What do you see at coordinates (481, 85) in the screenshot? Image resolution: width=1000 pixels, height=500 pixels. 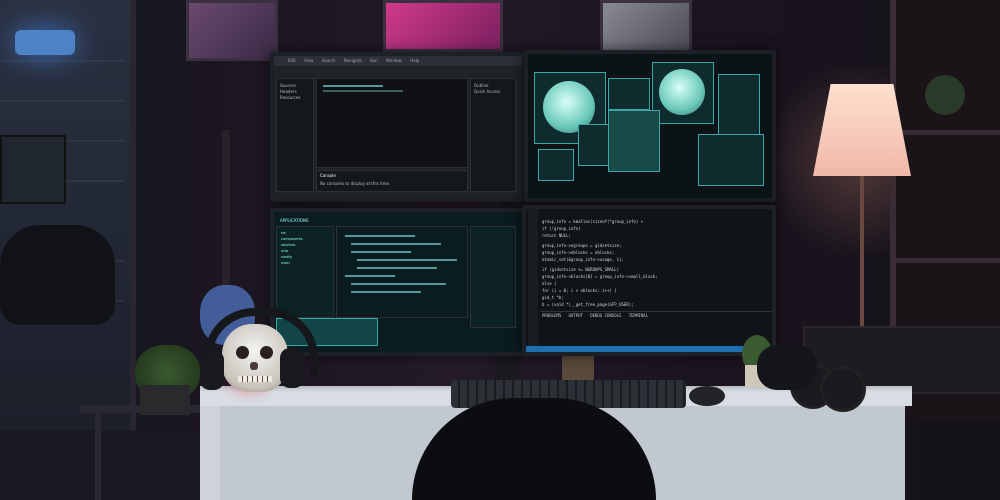 I see `outline-item: Outline` at bounding box center [481, 85].